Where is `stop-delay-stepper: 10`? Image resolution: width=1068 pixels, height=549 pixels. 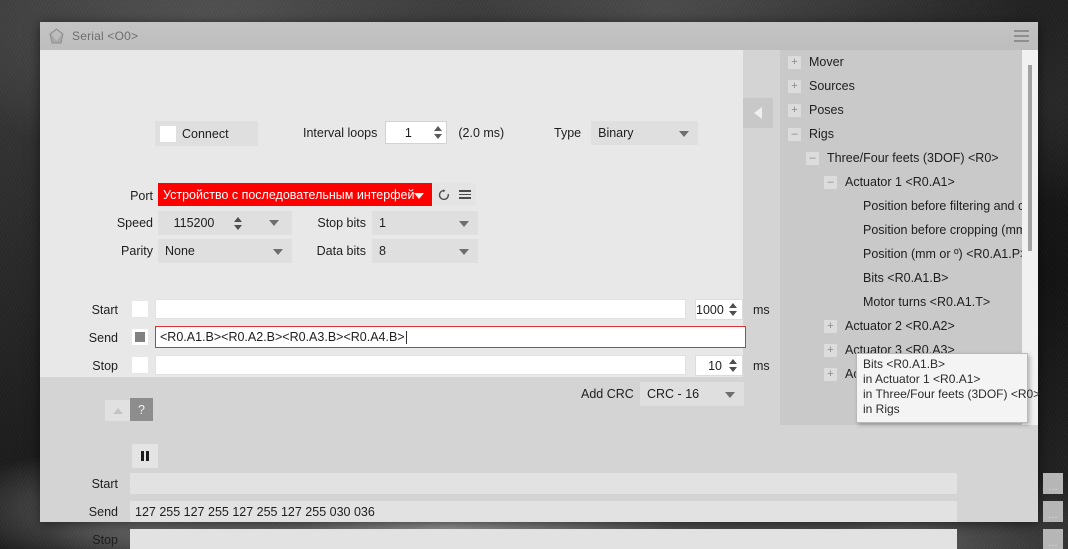
stop-delay-stepper: 10 is located at coordinates (719, 365).